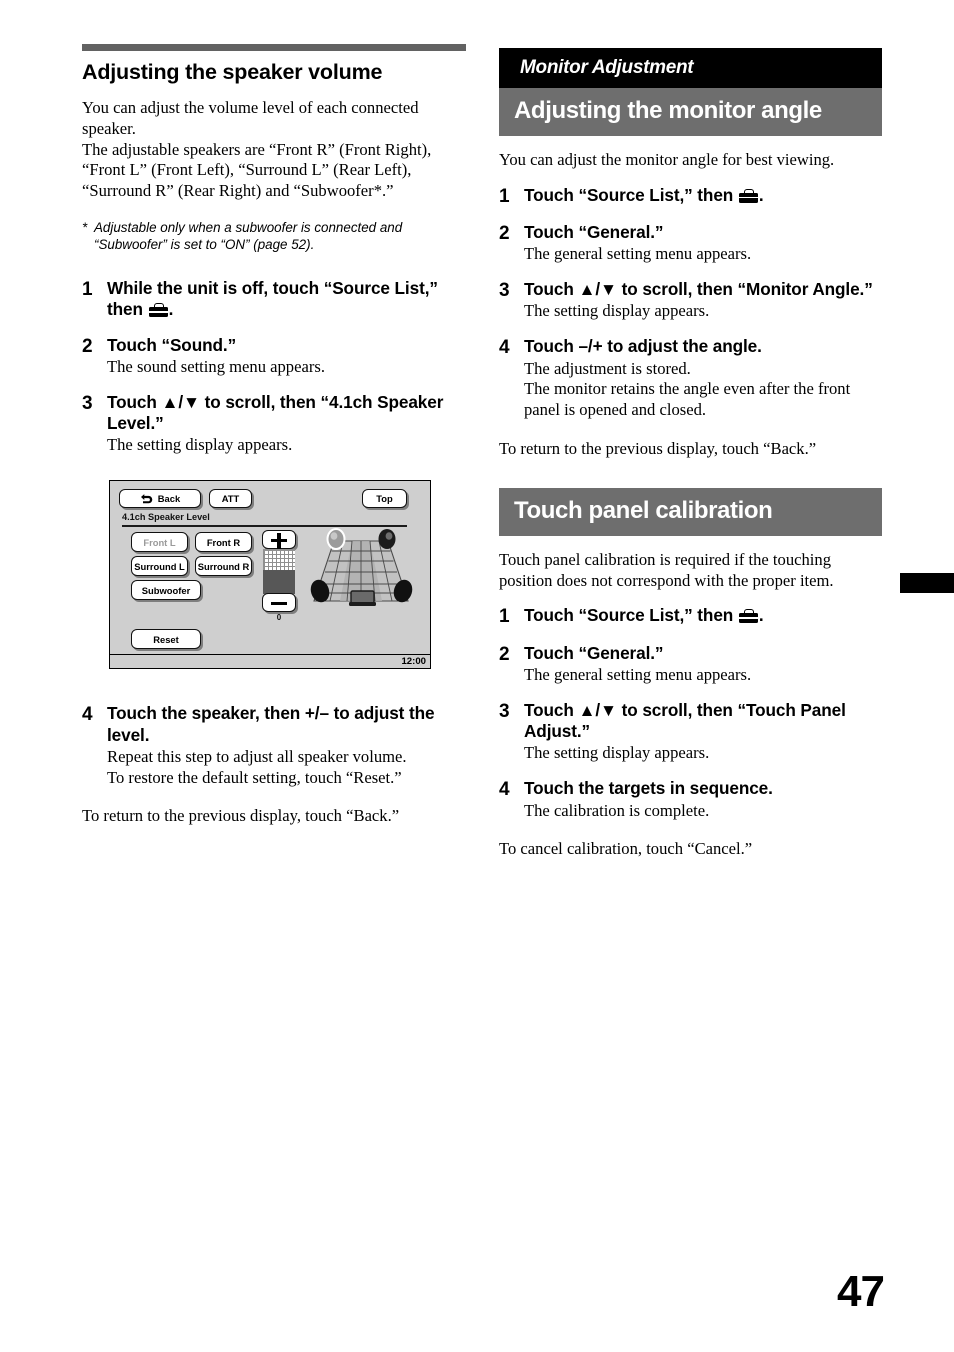 The image size is (954, 1352). What do you see at coordinates (169, 499) in the screenshot?
I see `screen-back-label: Back` at bounding box center [169, 499].